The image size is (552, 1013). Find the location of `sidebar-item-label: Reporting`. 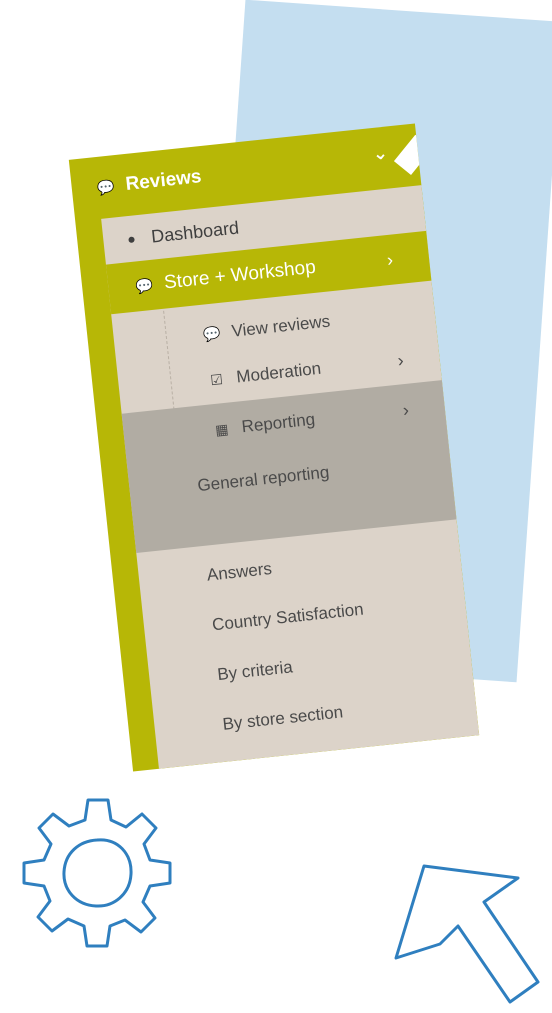

sidebar-item-label: Reporting is located at coordinates (278, 423).